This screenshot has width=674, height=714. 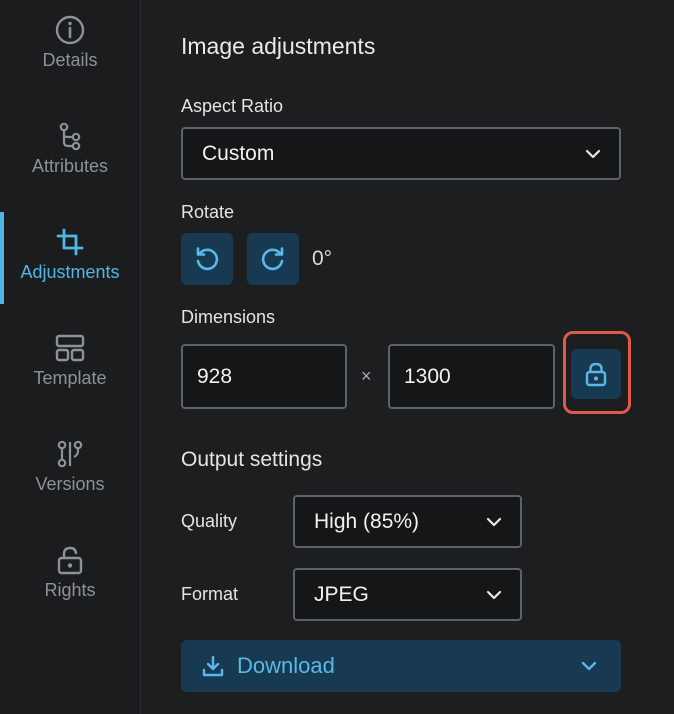 I want to click on rotate-label: Rotate, so click(x=208, y=212).